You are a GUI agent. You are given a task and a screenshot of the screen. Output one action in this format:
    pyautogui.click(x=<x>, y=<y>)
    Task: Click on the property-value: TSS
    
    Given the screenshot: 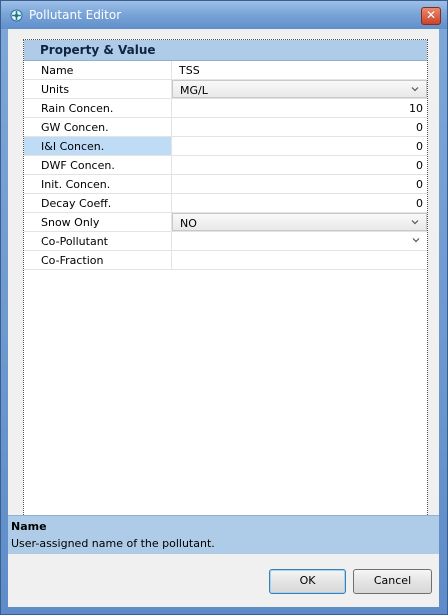 What is the action you would take?
    pyautogui.click(x=189, y=70)
    